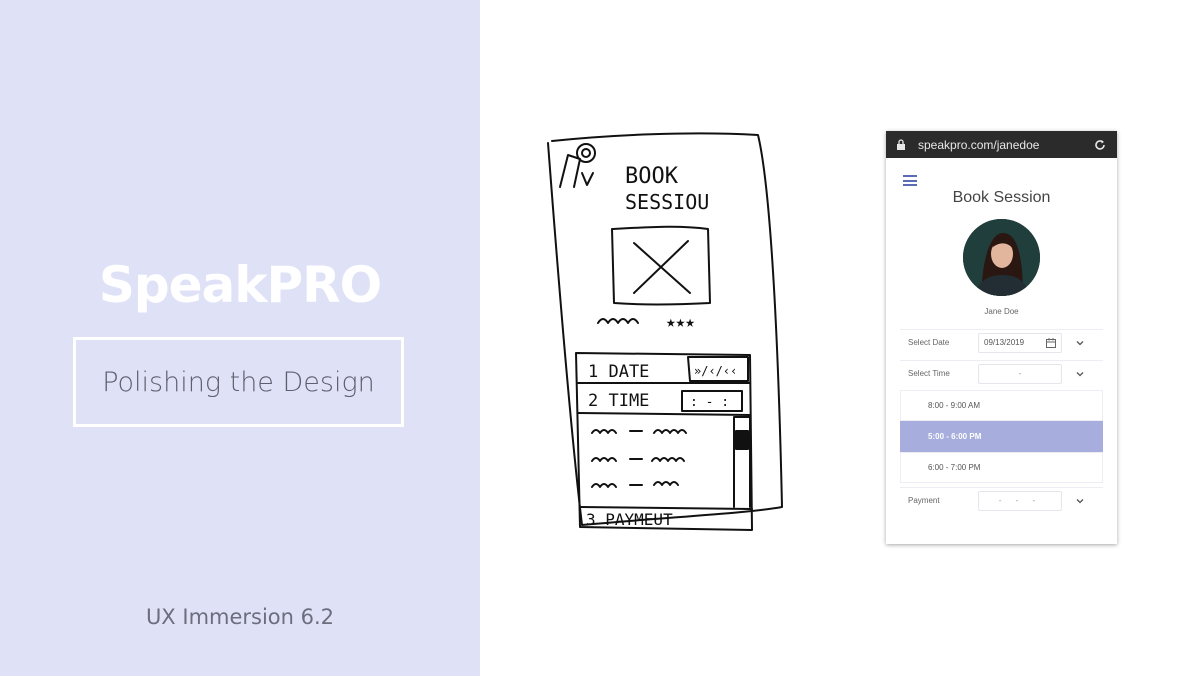 Image resolution: width=1200 pixels, height=676 pixels. I want to click on payment-label: Payment, so click(924, 500).